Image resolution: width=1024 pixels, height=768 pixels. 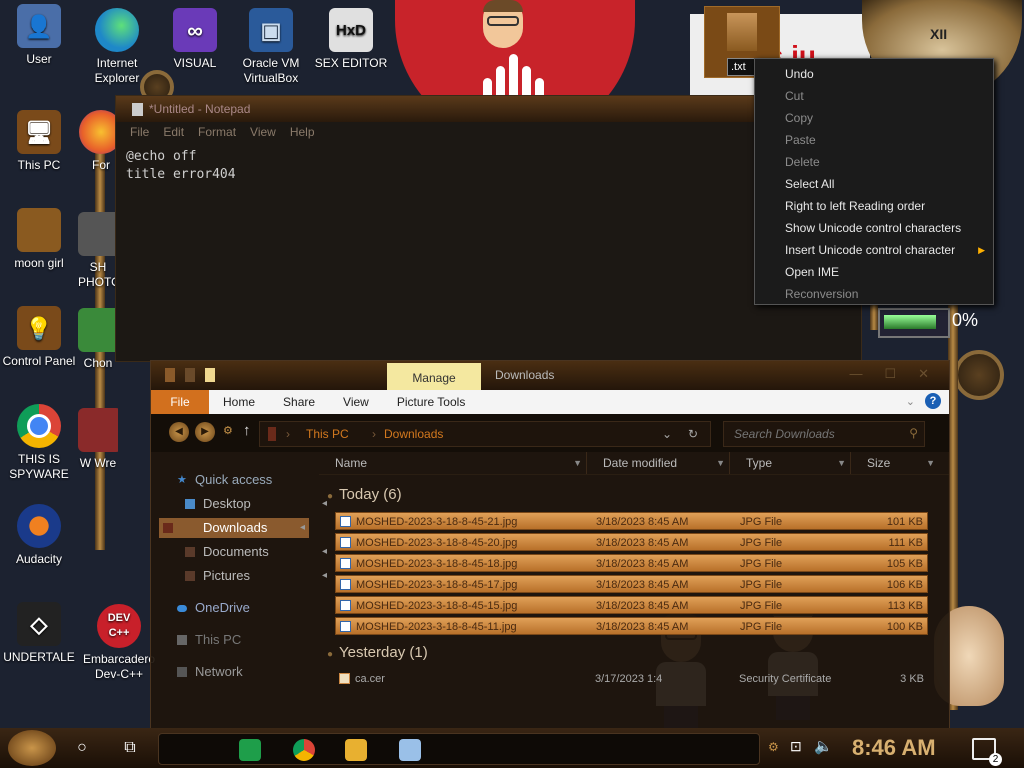 What do you see at coordinates (39, 239) in the screenshot?
I see `desktop-icon-moon-girl: moon girl` at bounding box center [39, 239].